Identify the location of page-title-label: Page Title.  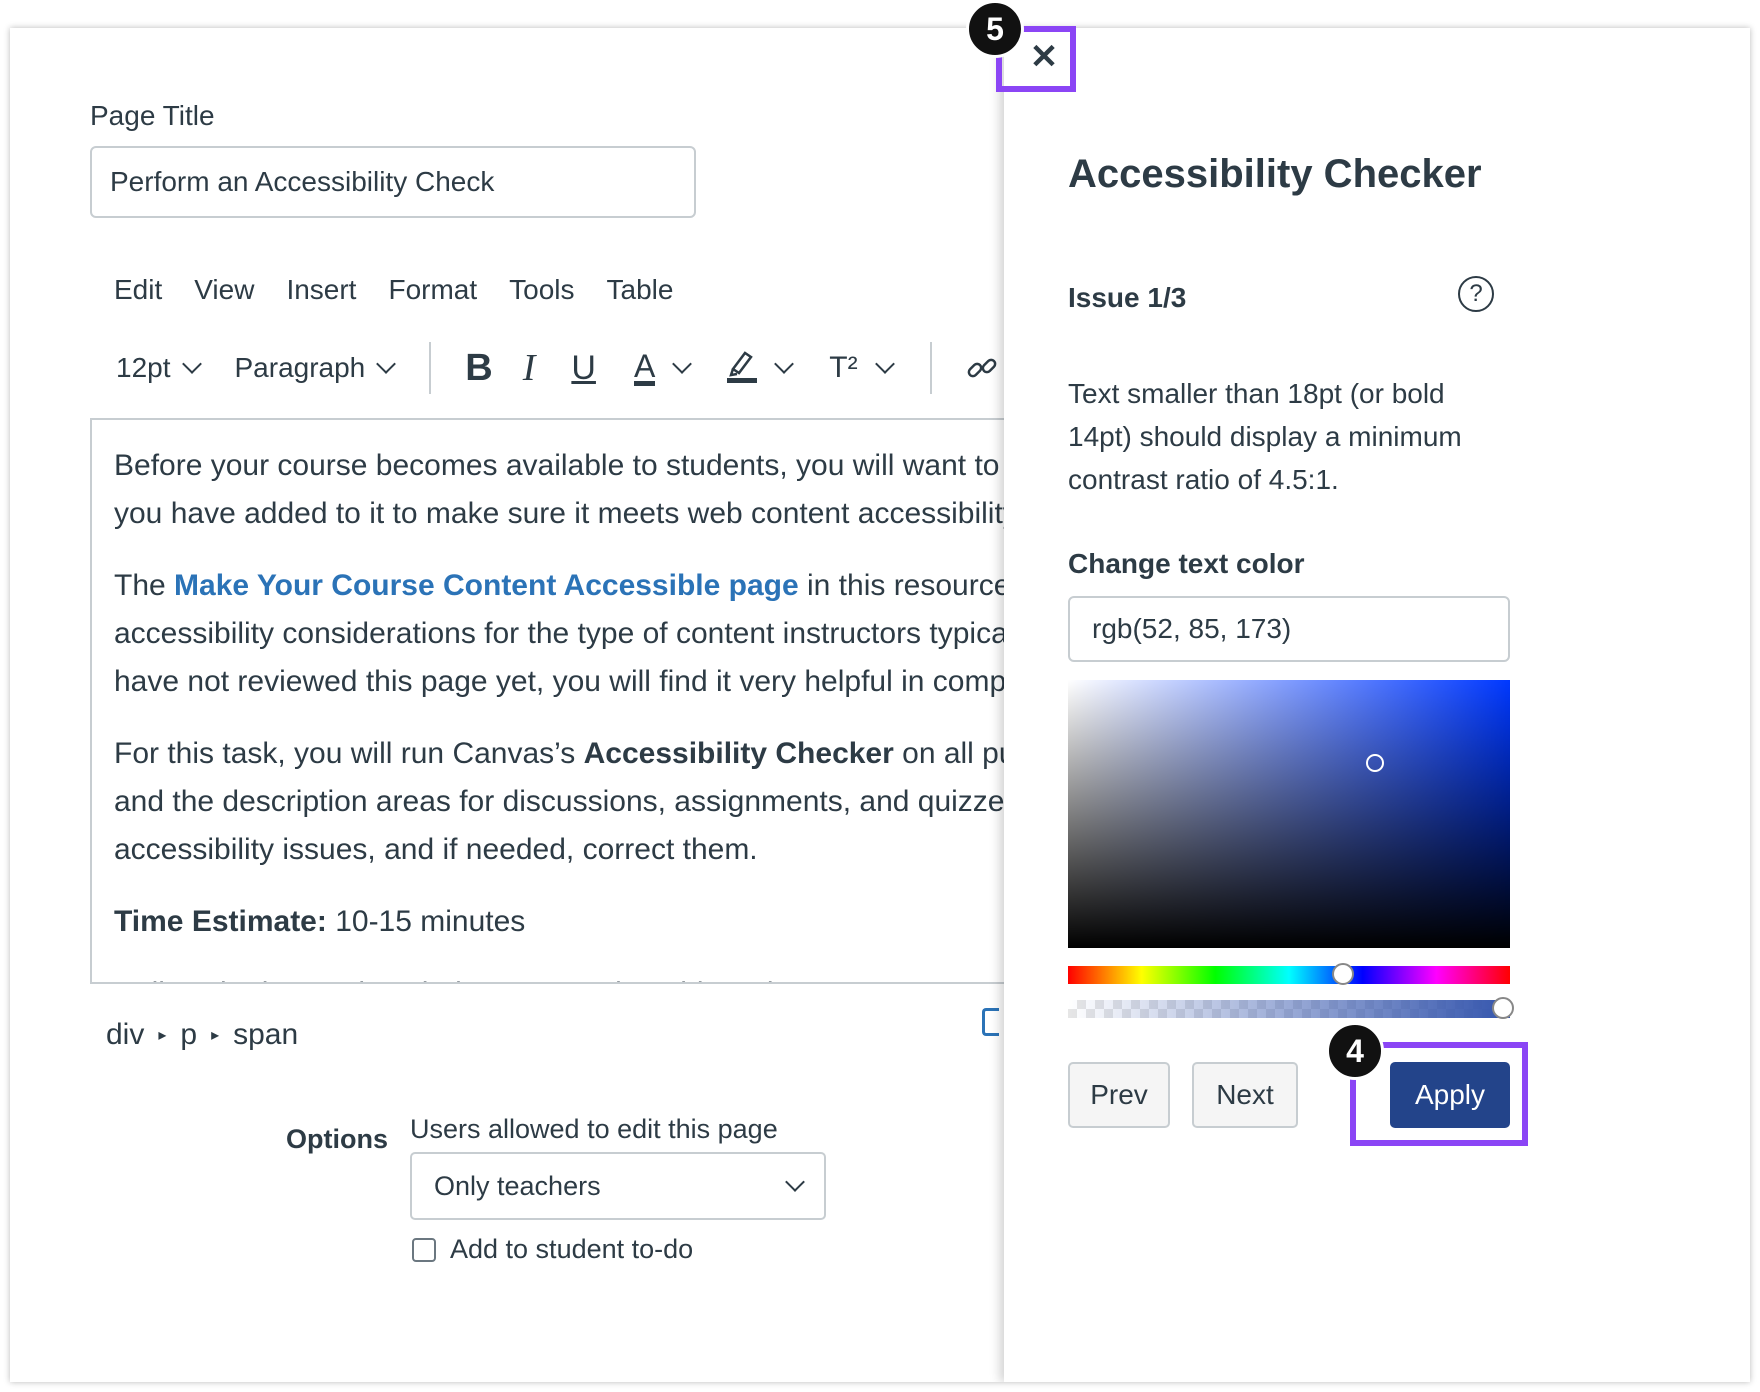
(152, 115).